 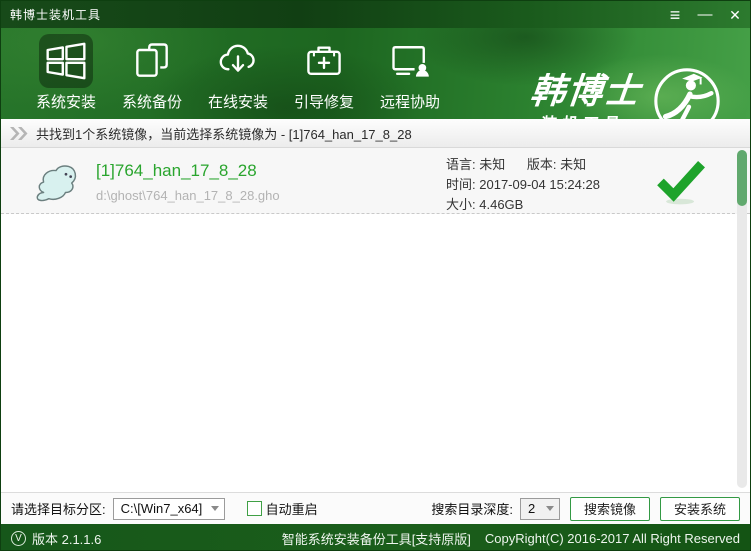 What do you see at coordinates (292, 508) in the screenshot?
I see `auto-restart-label: 自动重启` at bounding box center [292, 508].